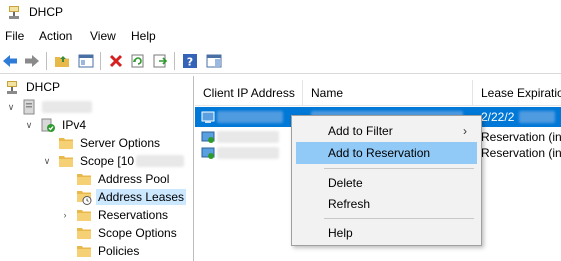  What do you see at coordinates (214, 61) in the screenshot?
I see `show-hide-action-pane-icon` at bounding box center [214, 61].